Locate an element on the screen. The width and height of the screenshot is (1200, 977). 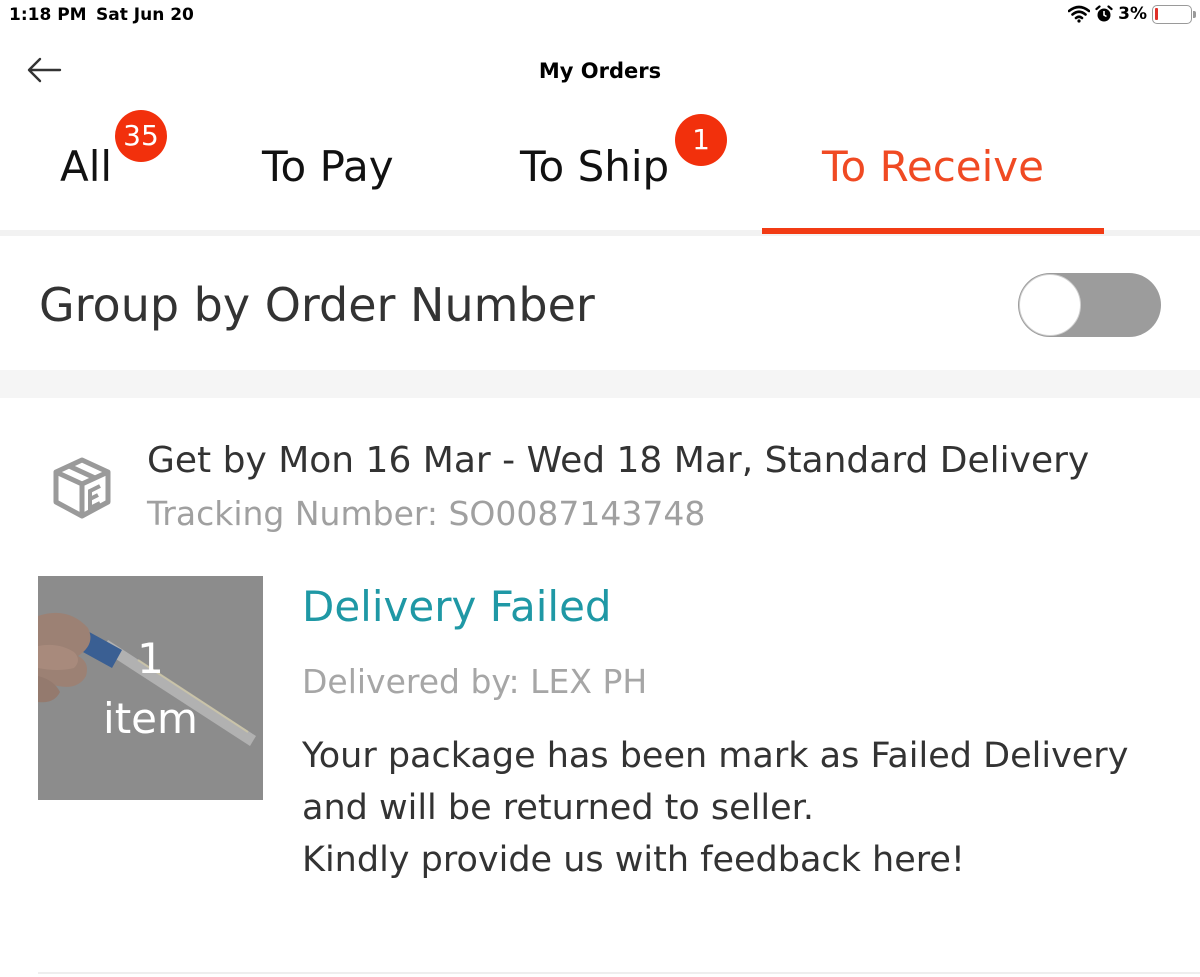
tab-label: All is located at coordinates (86, 166).